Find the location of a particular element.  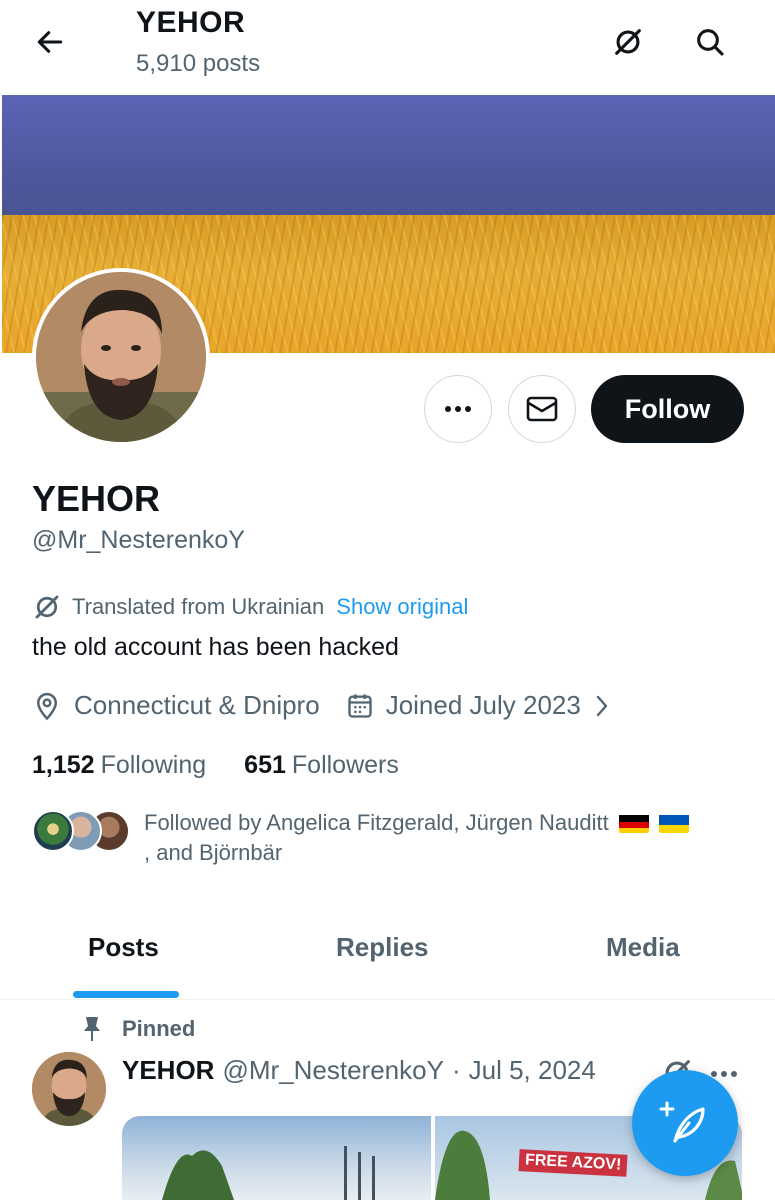

calendar-icon is located at coordinates (360, 705).